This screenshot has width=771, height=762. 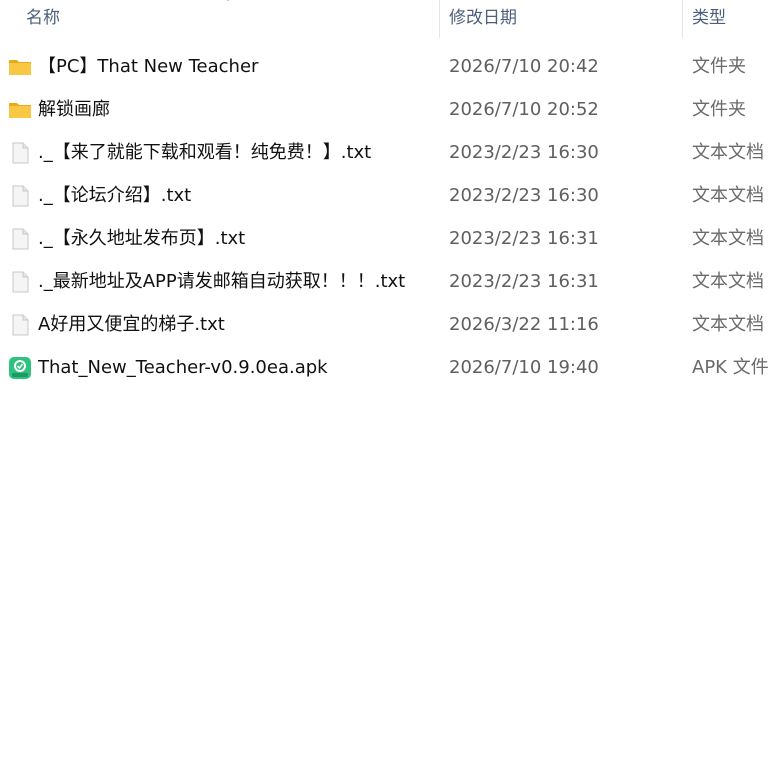 I want to click on file-row: A好用又便宜的梯子.txt 2026/3/22 11:16 文本文档, so click(x=385, y=324).